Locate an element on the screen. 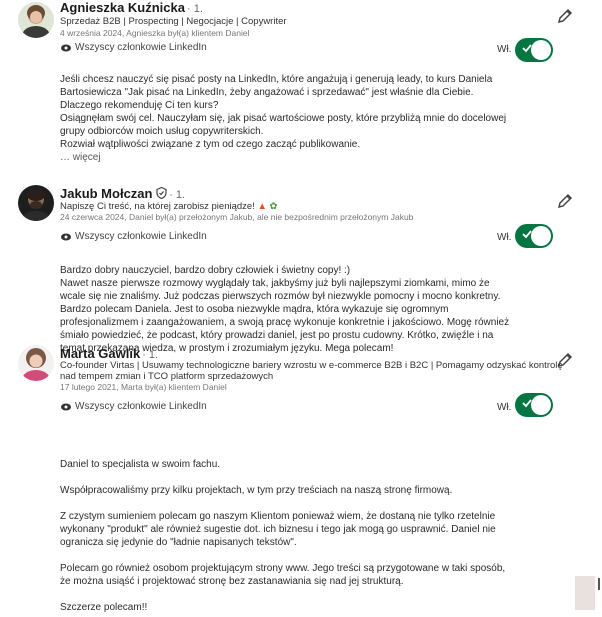 Image resolution: width=602 pixels, height=617 pixels. recommender-name: Jakub Mołczan · 1. is located at coordinates (122, 193).